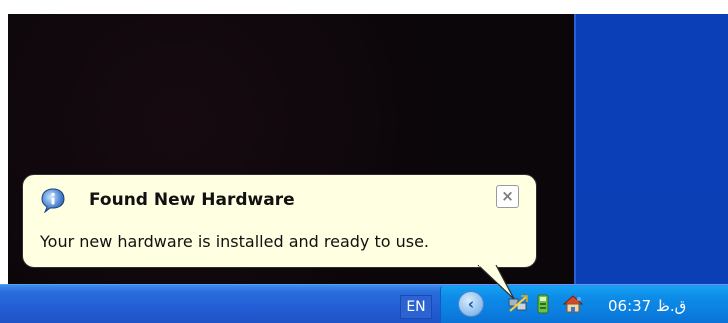  I want to click on frame-left, so click(4, 161).